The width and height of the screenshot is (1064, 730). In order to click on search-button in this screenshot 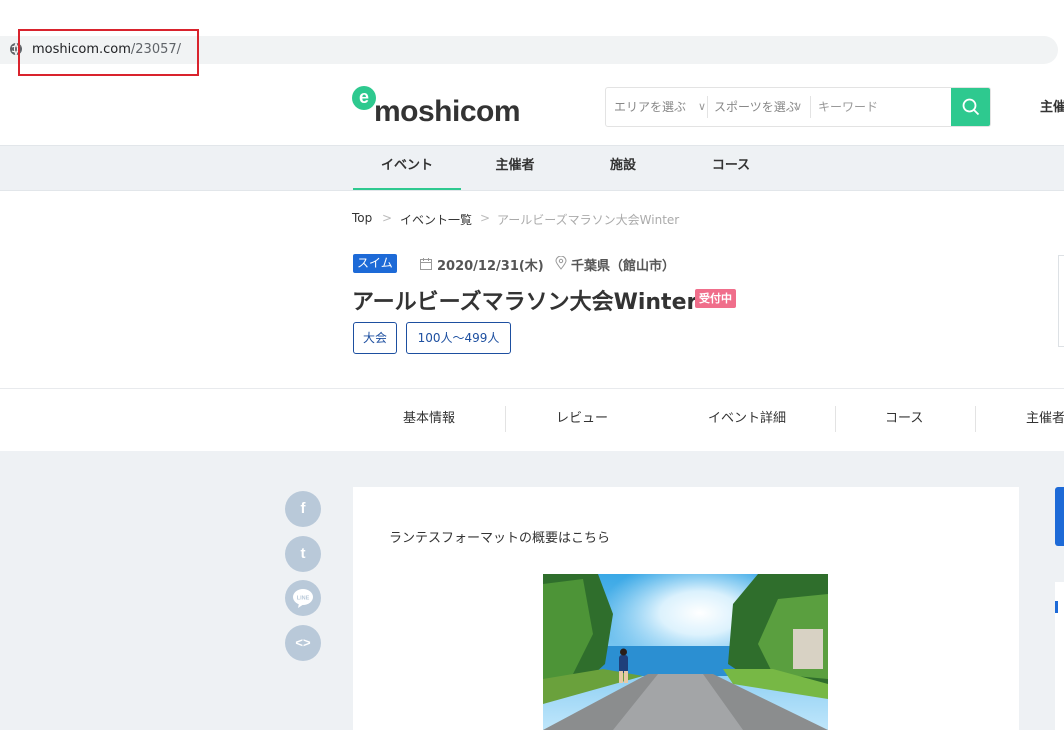, I will do `click(970, 107)`.